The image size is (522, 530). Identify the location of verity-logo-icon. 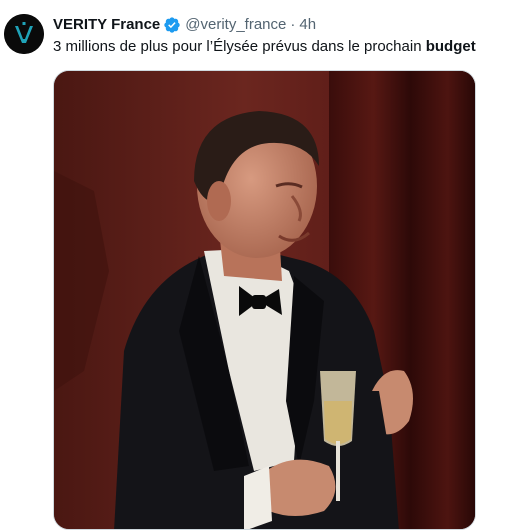
(24, 34).